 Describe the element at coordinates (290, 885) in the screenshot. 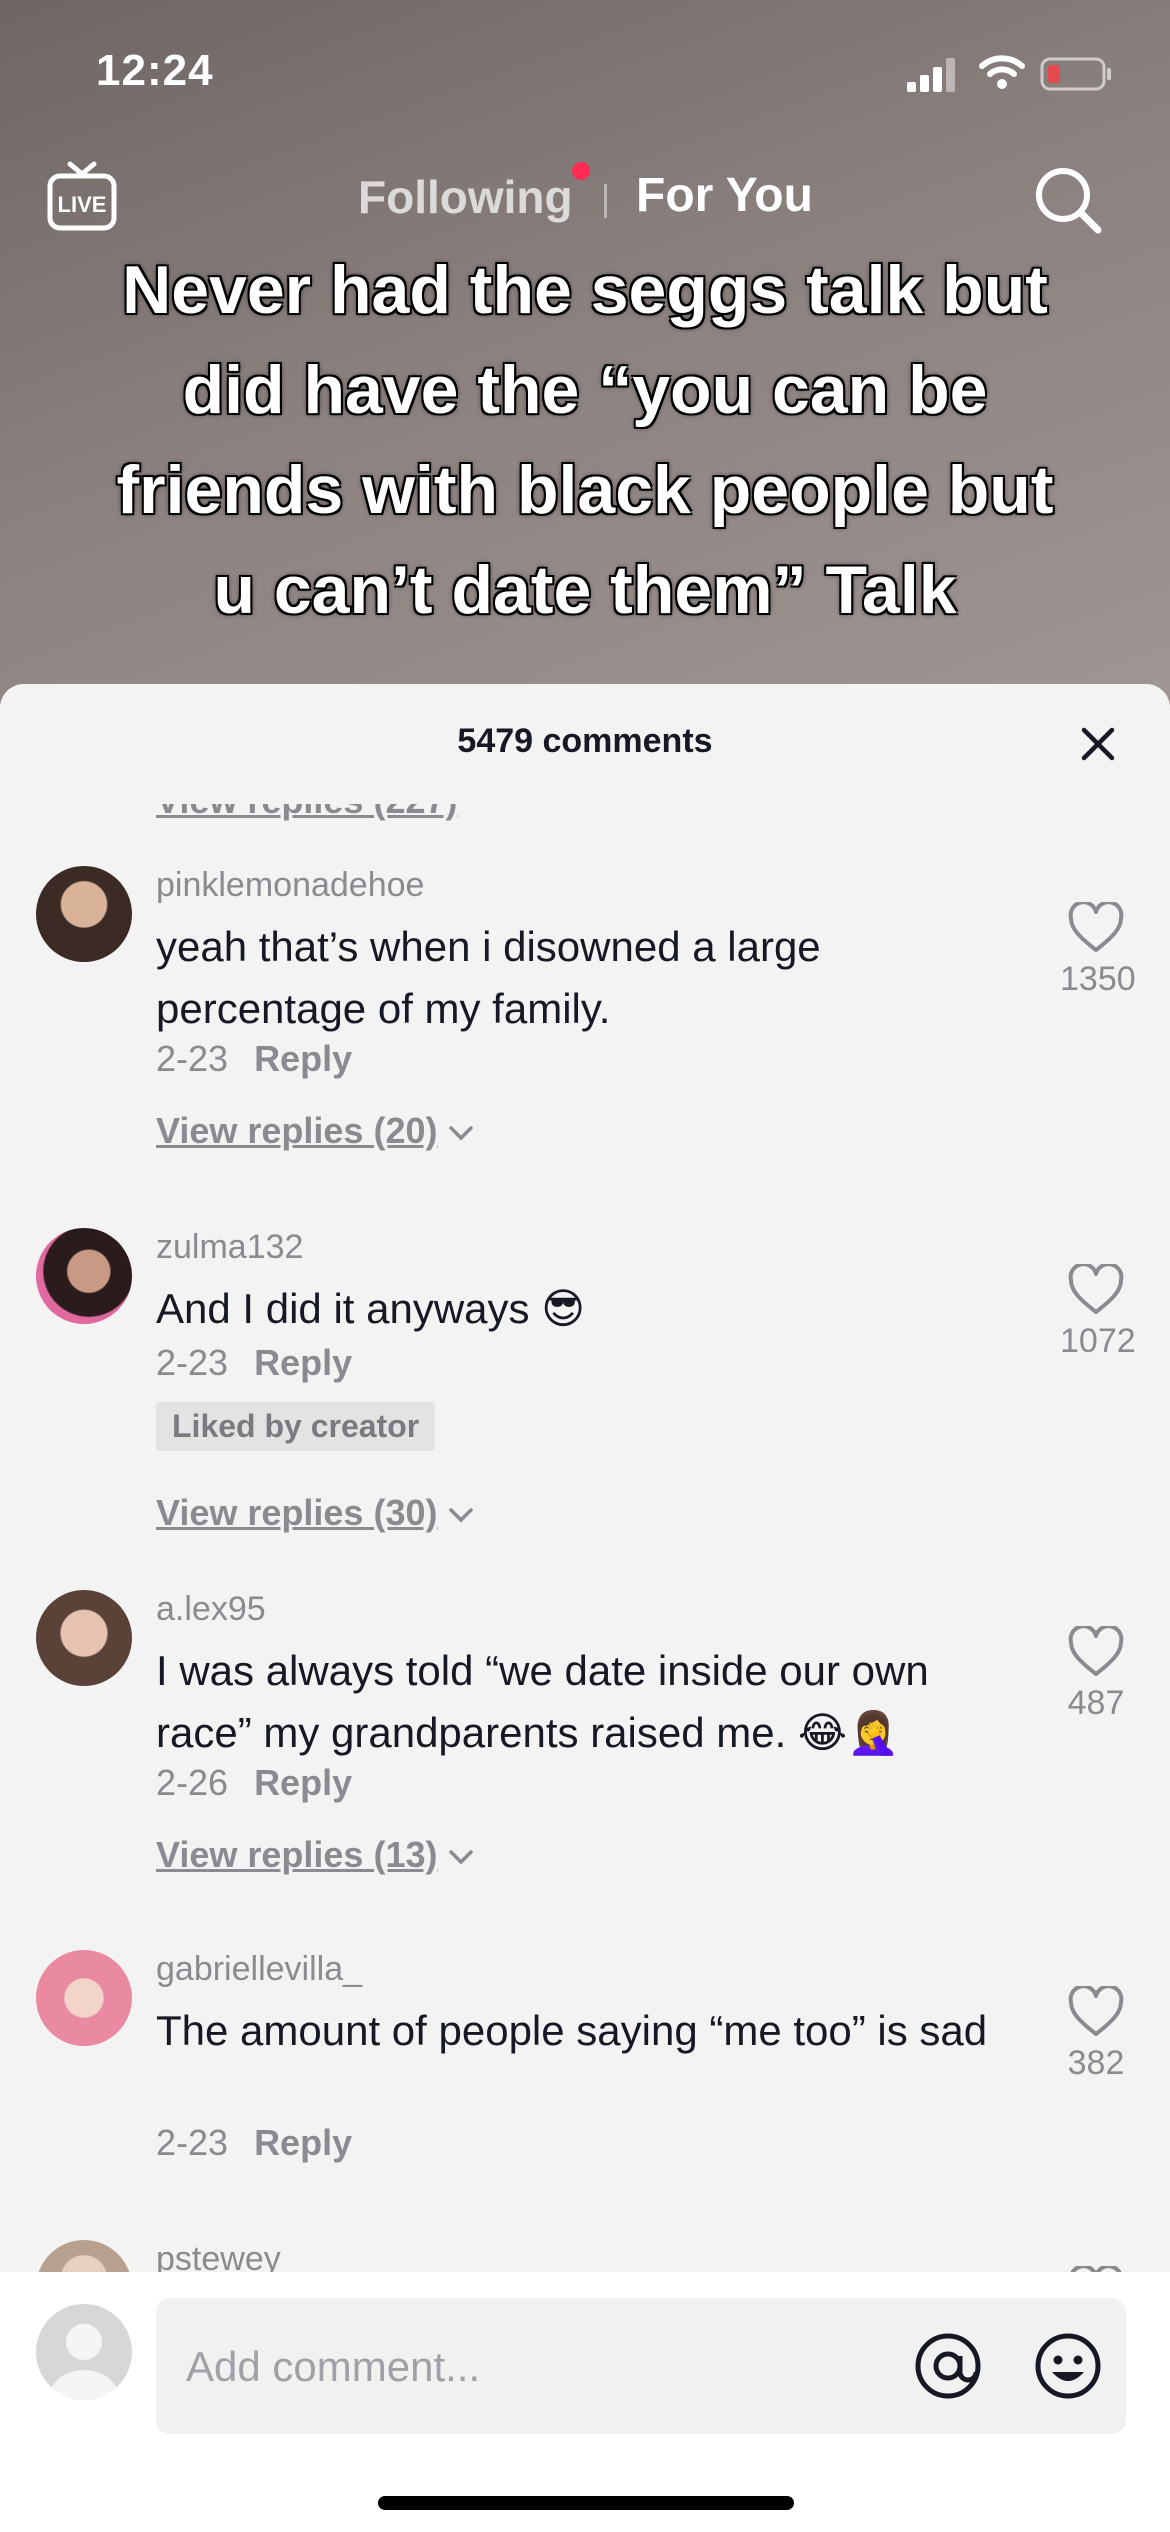

I see `comment-username: pinklemonadehoe` at that location.